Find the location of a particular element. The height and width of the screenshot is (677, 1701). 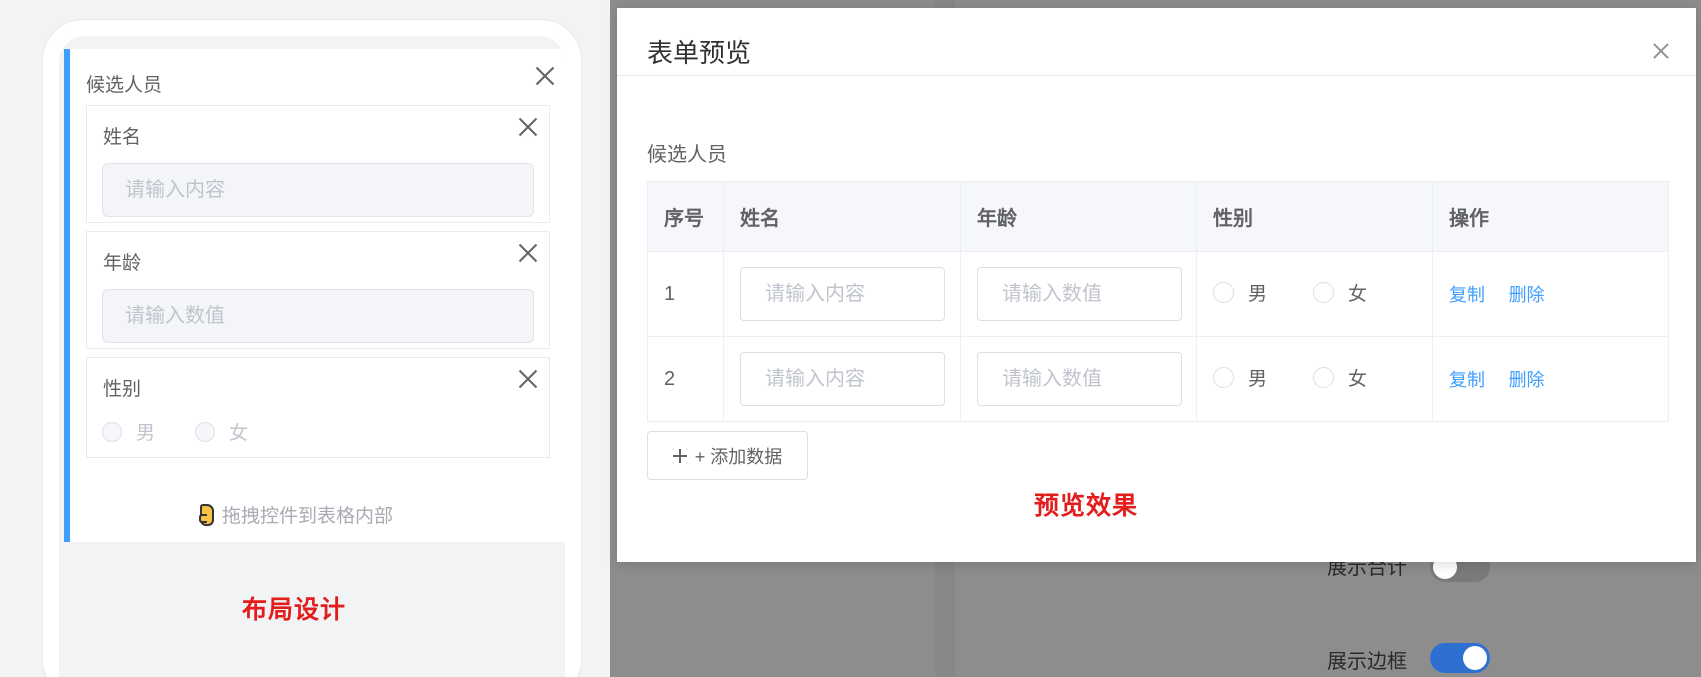

toggle-knob is located at coordinates (1475, 658).